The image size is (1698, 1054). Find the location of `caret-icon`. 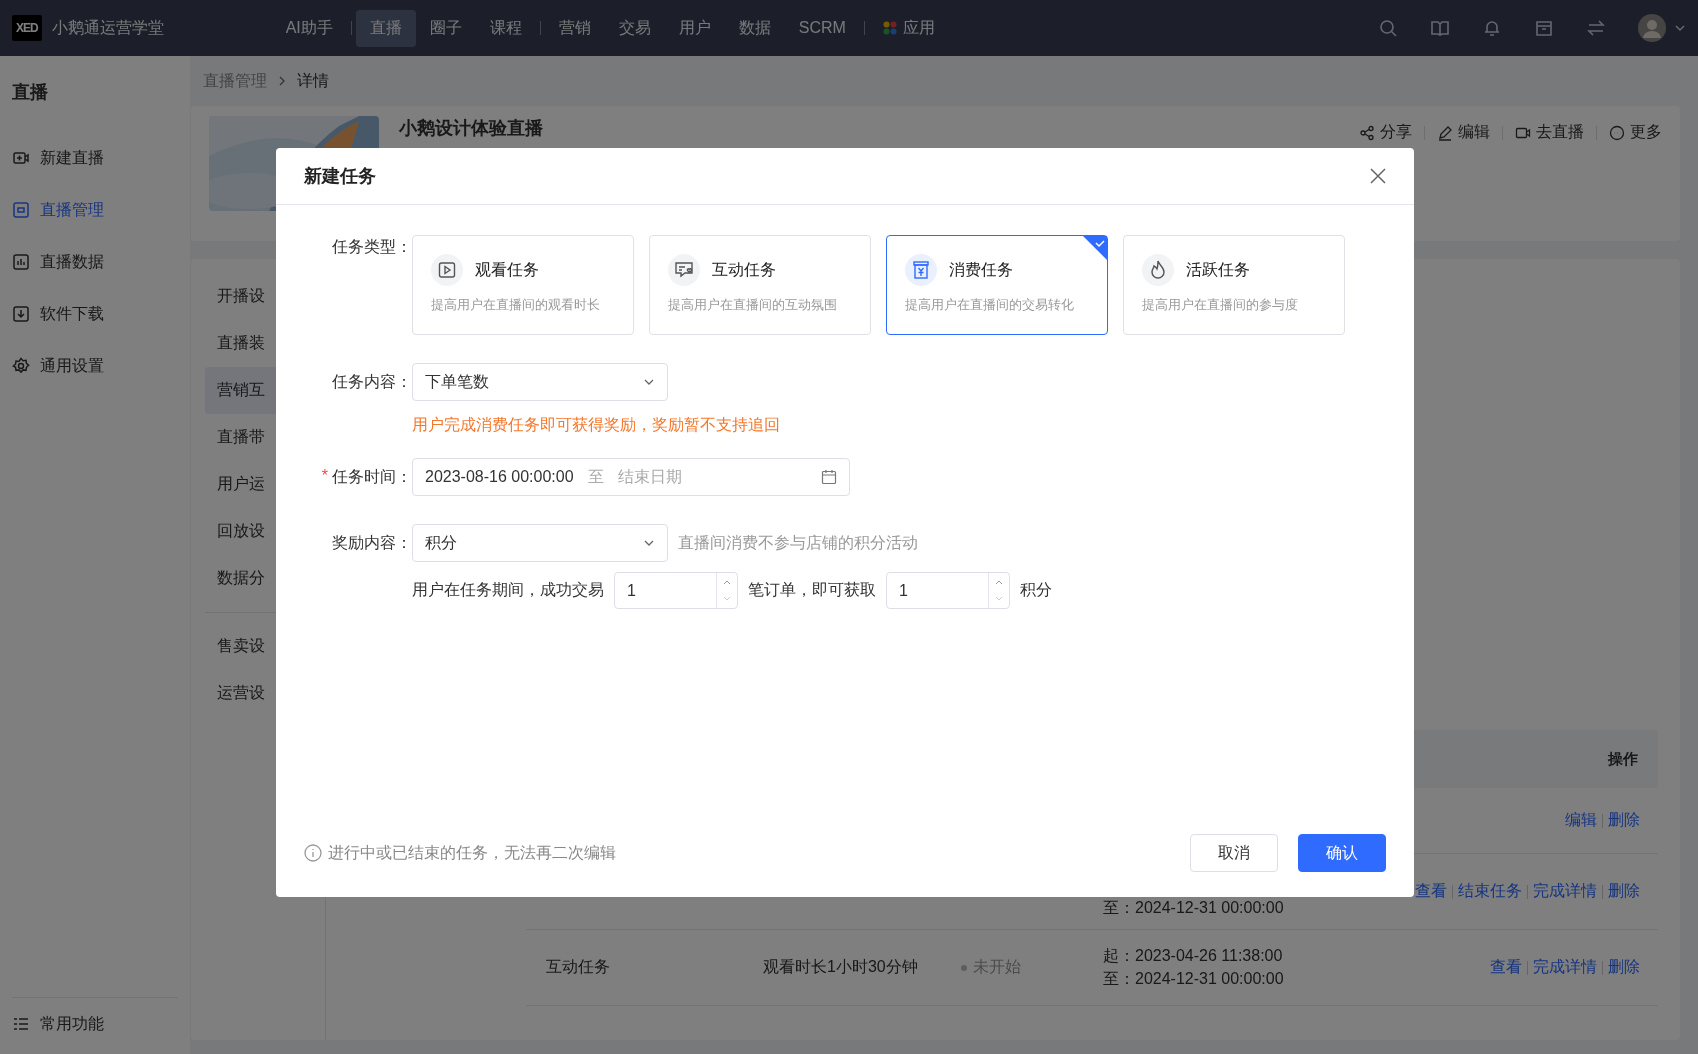

caret-icon is located at coordinates (1680, 28).